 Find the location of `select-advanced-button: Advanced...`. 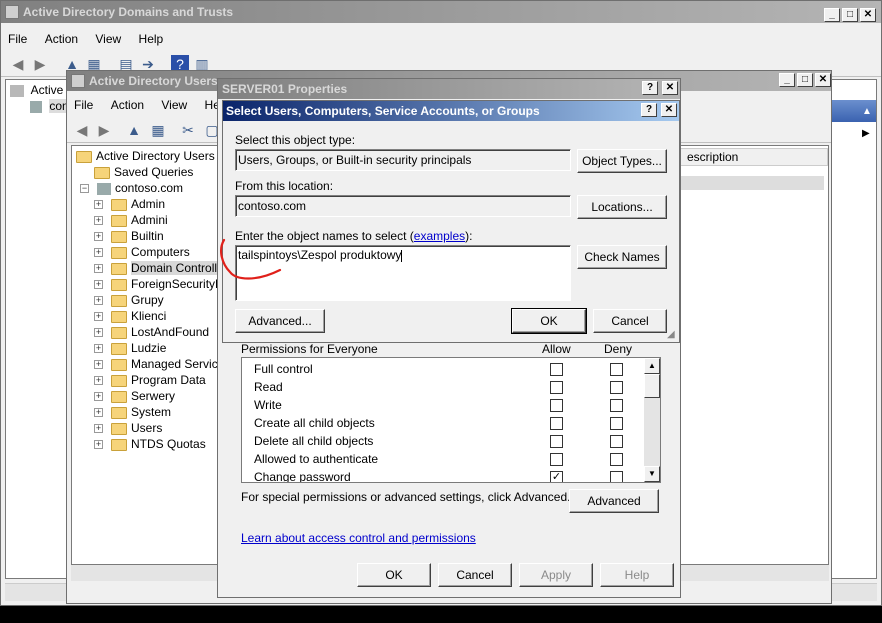

select-advanced-button: Advanced... is located at coordinates (280, 321).